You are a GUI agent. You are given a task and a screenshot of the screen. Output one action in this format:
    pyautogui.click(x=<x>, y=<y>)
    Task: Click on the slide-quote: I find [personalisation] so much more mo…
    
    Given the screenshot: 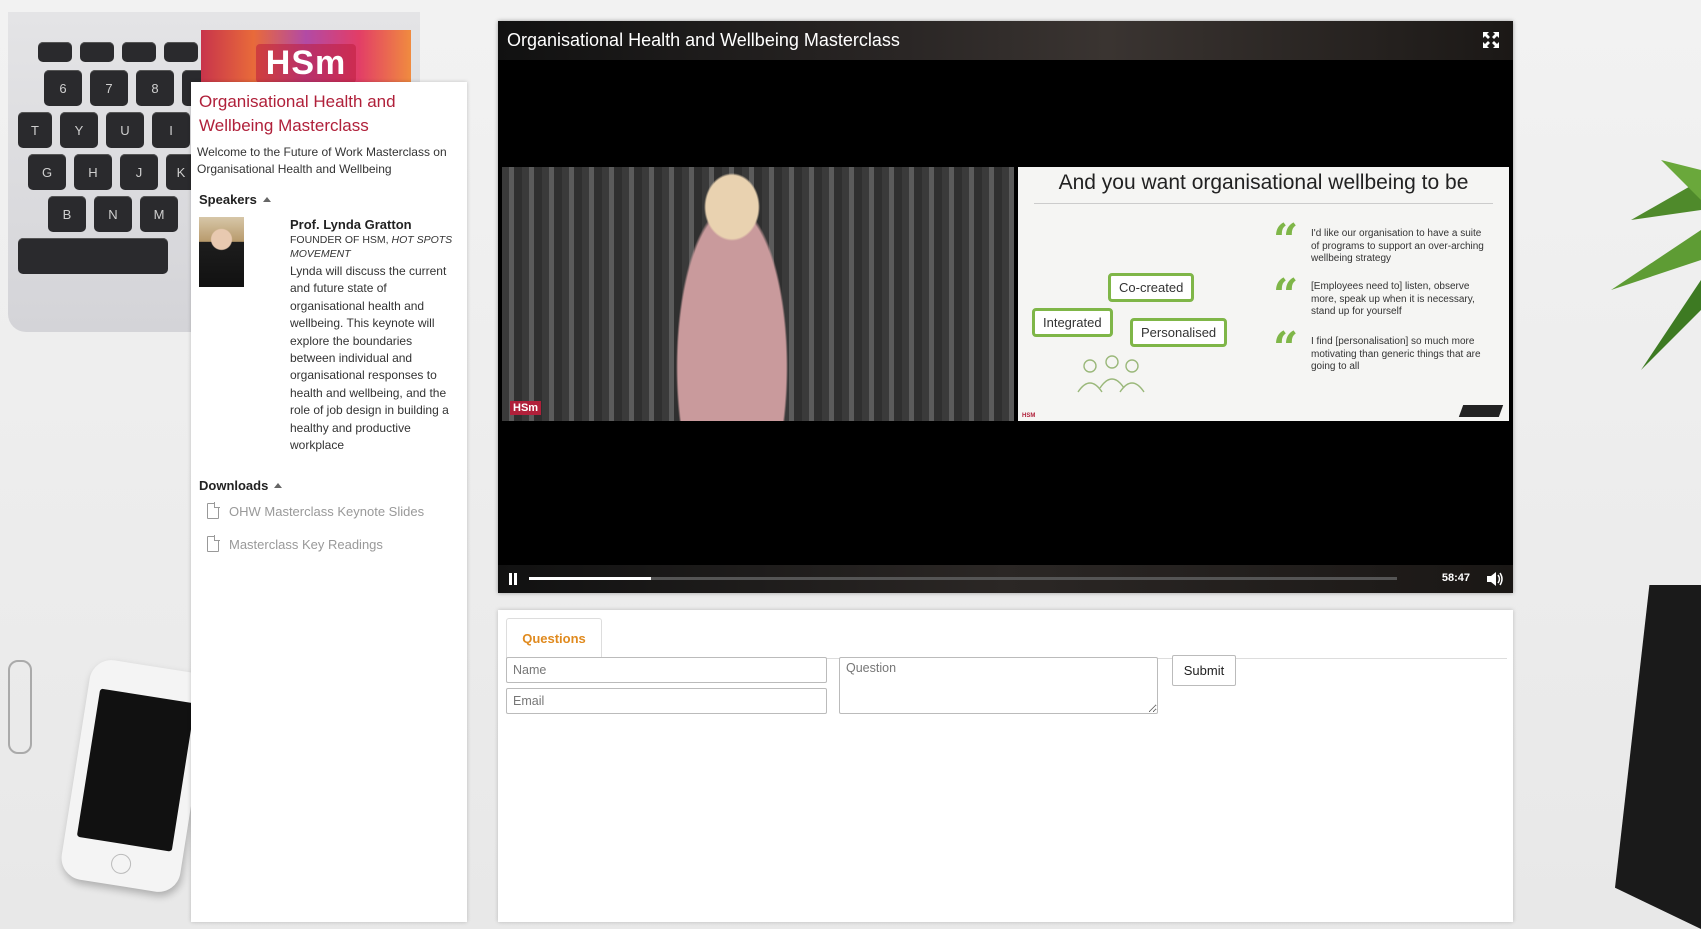 What is the action you would take?
    pyautogui.click(x=1396, y=354)
    